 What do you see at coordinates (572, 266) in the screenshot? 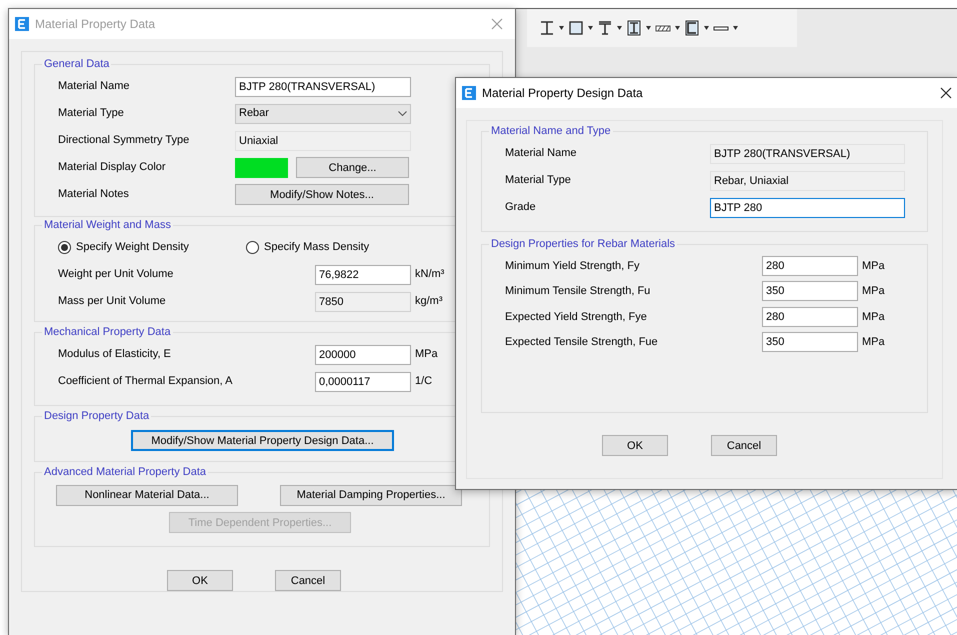
I see `field-label: Minimum Yield Strength, Fy` at bounding box center [572, 266].